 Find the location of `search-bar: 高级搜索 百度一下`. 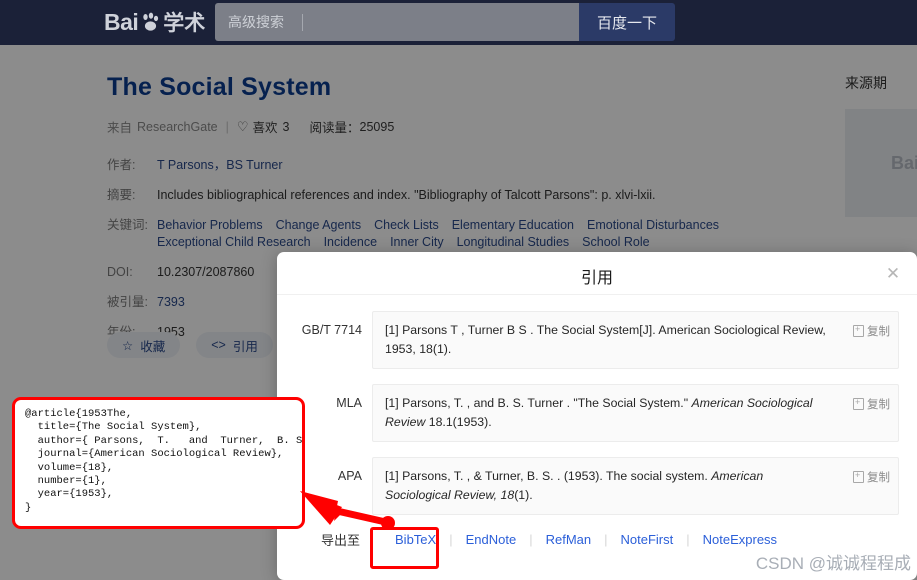

search-bar: 高级搜索 百度一下 is located at coordinates (445, 22).